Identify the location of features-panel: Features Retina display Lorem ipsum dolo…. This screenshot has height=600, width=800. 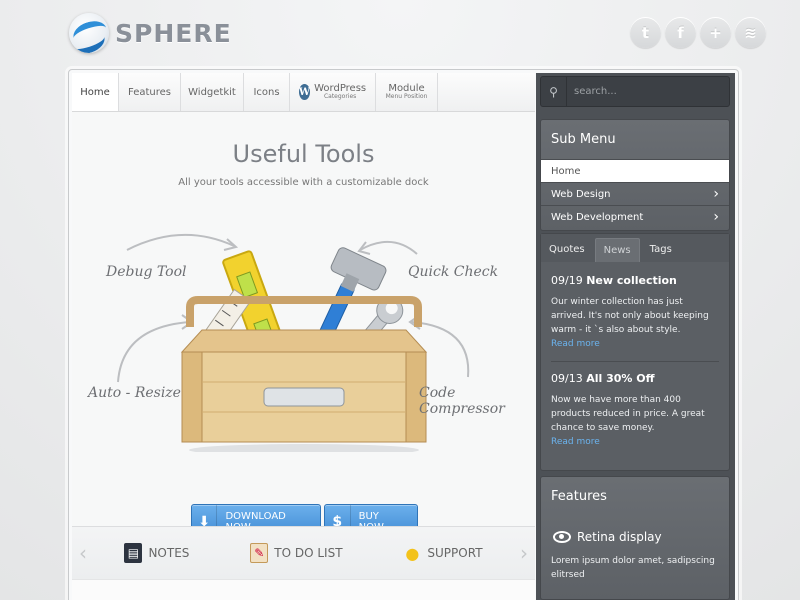
(635, 538).